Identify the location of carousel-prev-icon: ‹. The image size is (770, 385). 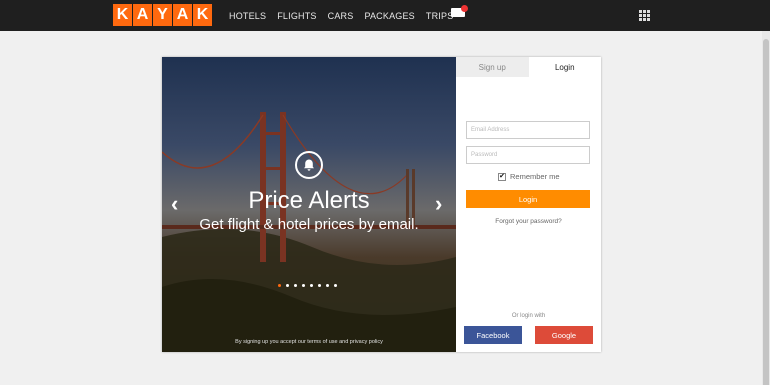
(174, 204).